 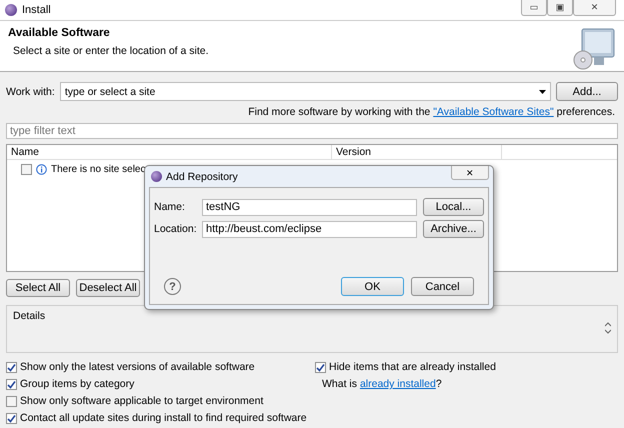 What do you see at coordinates (560, 8) in the screenshot?
I see `maximize-button: ▣` at bounding box center [560, 8].